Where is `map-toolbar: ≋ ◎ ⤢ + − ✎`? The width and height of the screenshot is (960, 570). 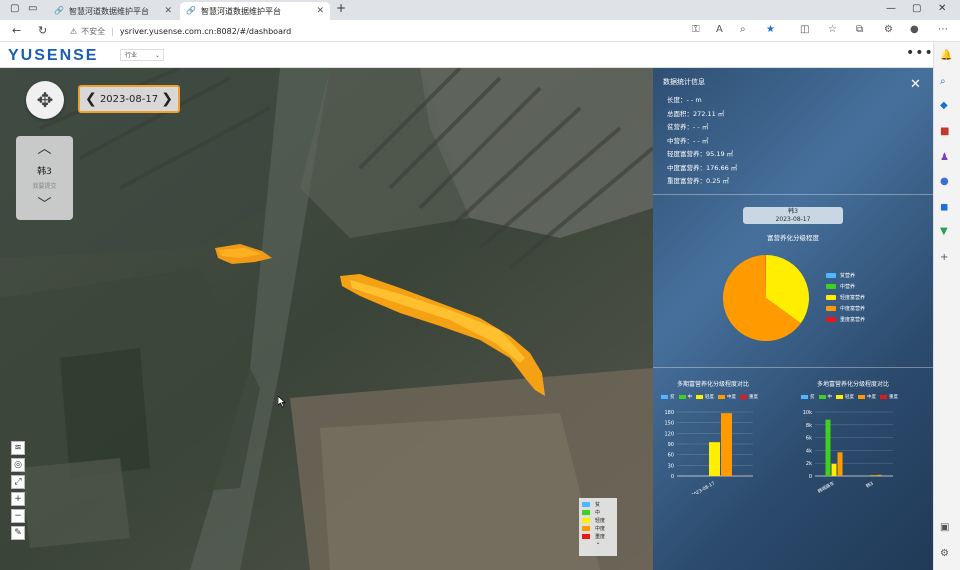
map-toolbar: ≋ ◎ ⤢ + − ✎ is located at coordinates (19, 492).